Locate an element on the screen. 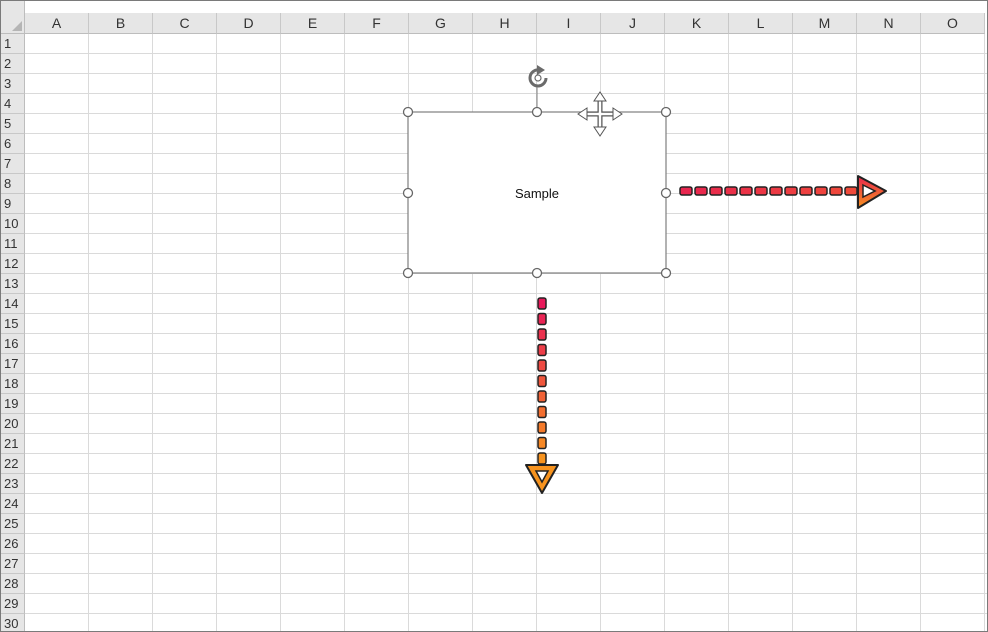 The width and height of the screenshot is (988, 632). sample-shape-text: Sample is located at coordinates (537, 193).